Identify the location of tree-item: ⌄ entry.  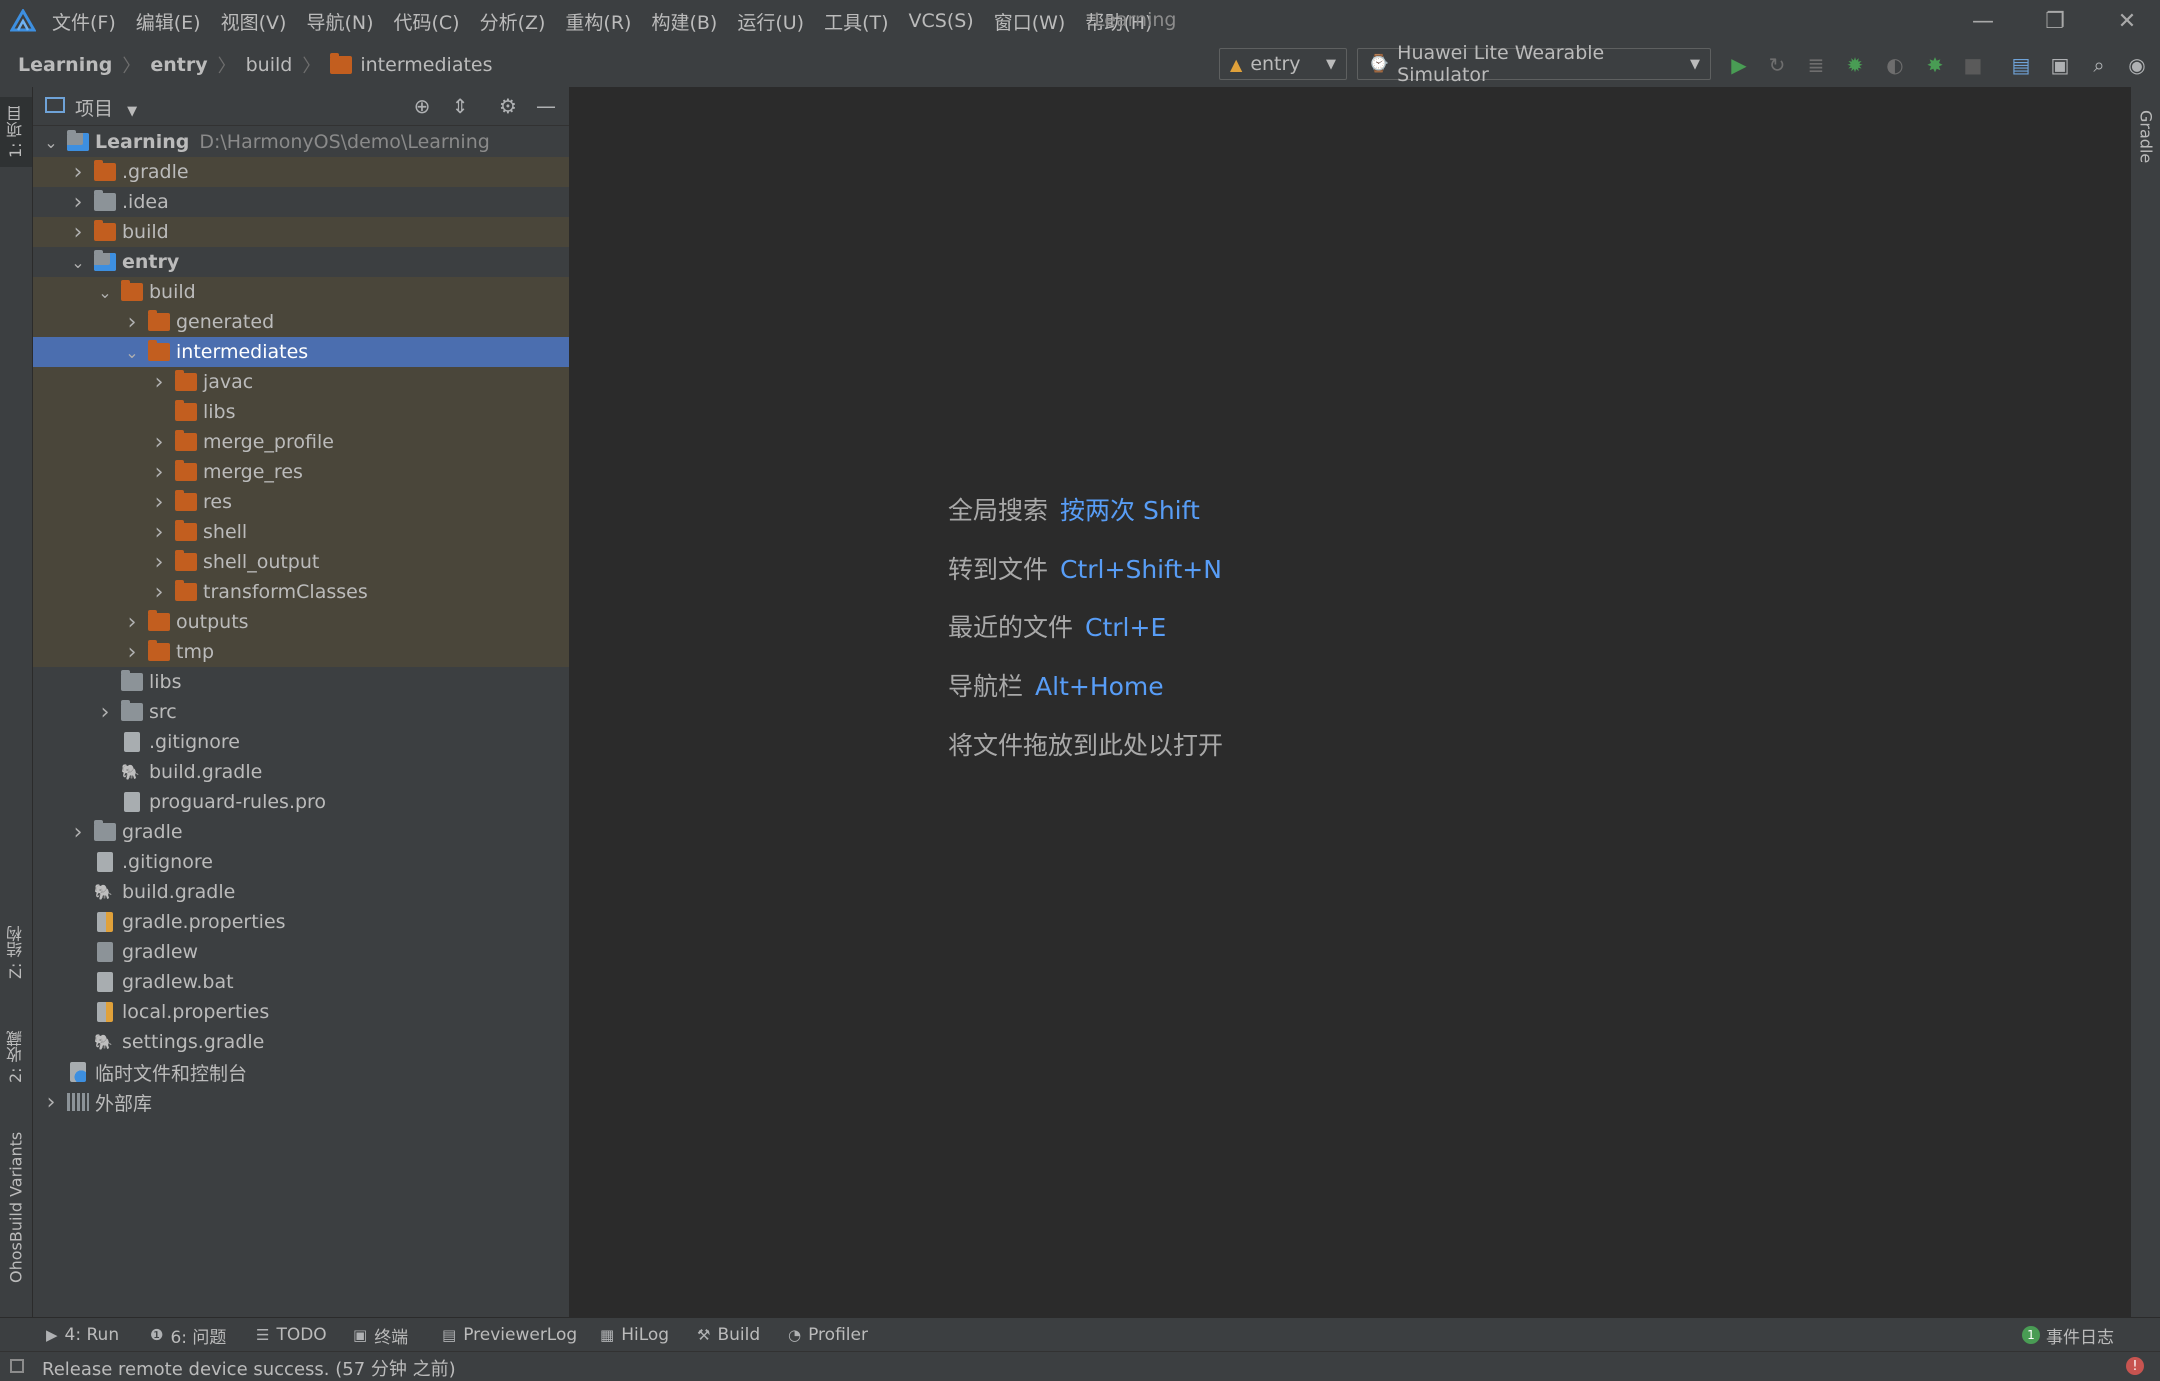
(301, 262).